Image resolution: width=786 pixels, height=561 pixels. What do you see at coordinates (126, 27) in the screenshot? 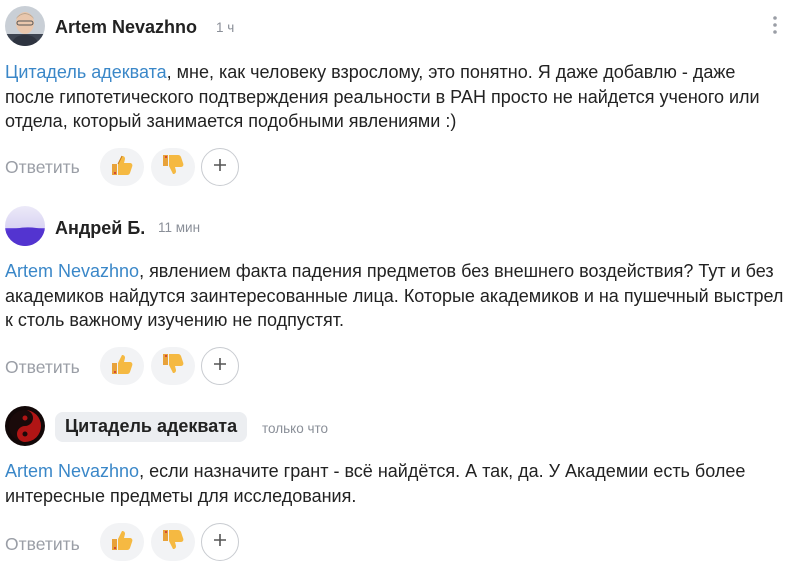
I see `author-name: Artem Nevazhno` at bounding box center [126, 27].